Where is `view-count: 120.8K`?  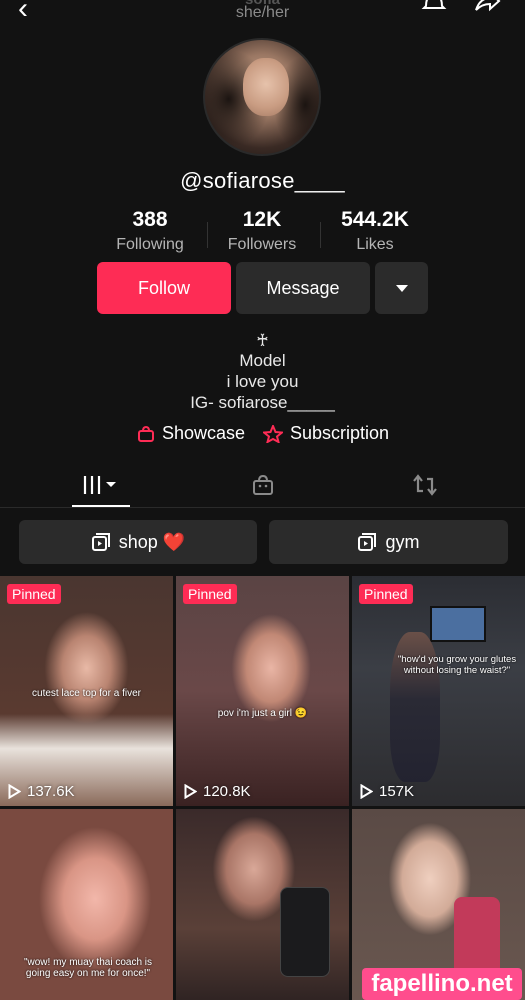 view-count: 120.8K is located at coordinates (217, 791).